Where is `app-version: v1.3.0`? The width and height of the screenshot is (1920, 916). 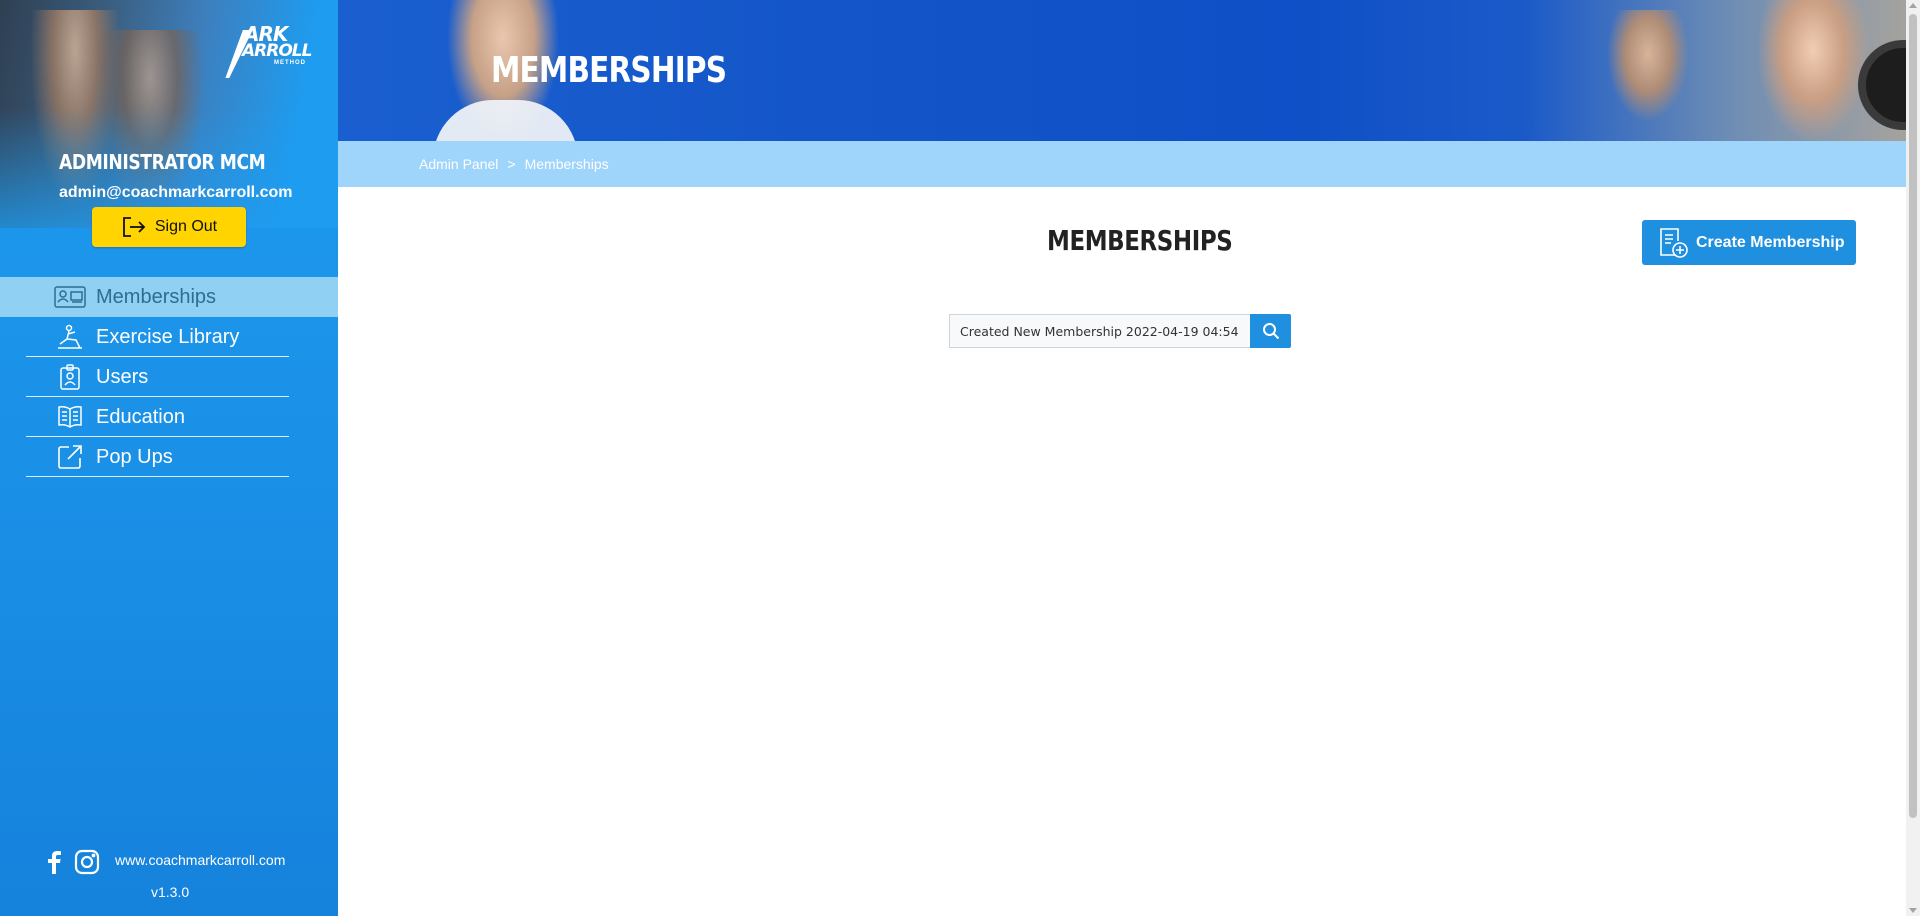 app-version: v1.3.0 is located at coordinates (170, 892).